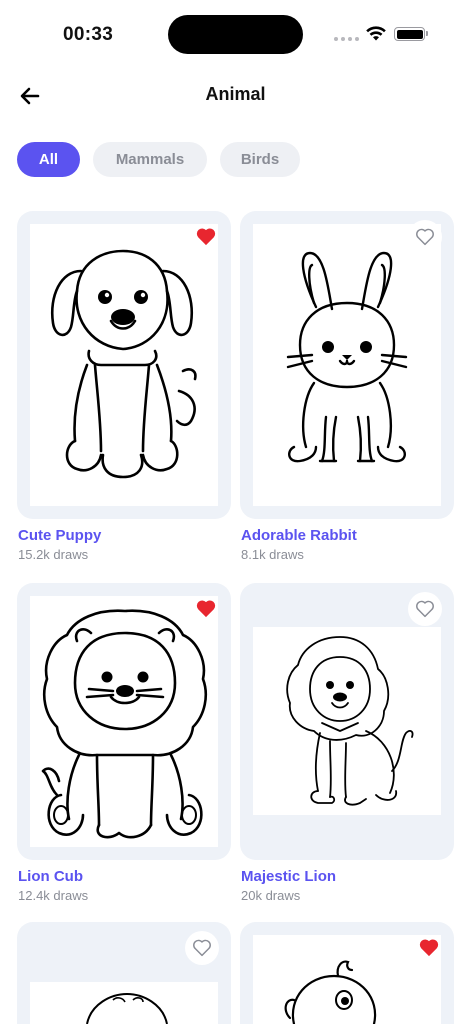 Image resolution: width=471 pixels, height=1024 pixels. I want to click on status-bar: 00:33, so click(235, 35).